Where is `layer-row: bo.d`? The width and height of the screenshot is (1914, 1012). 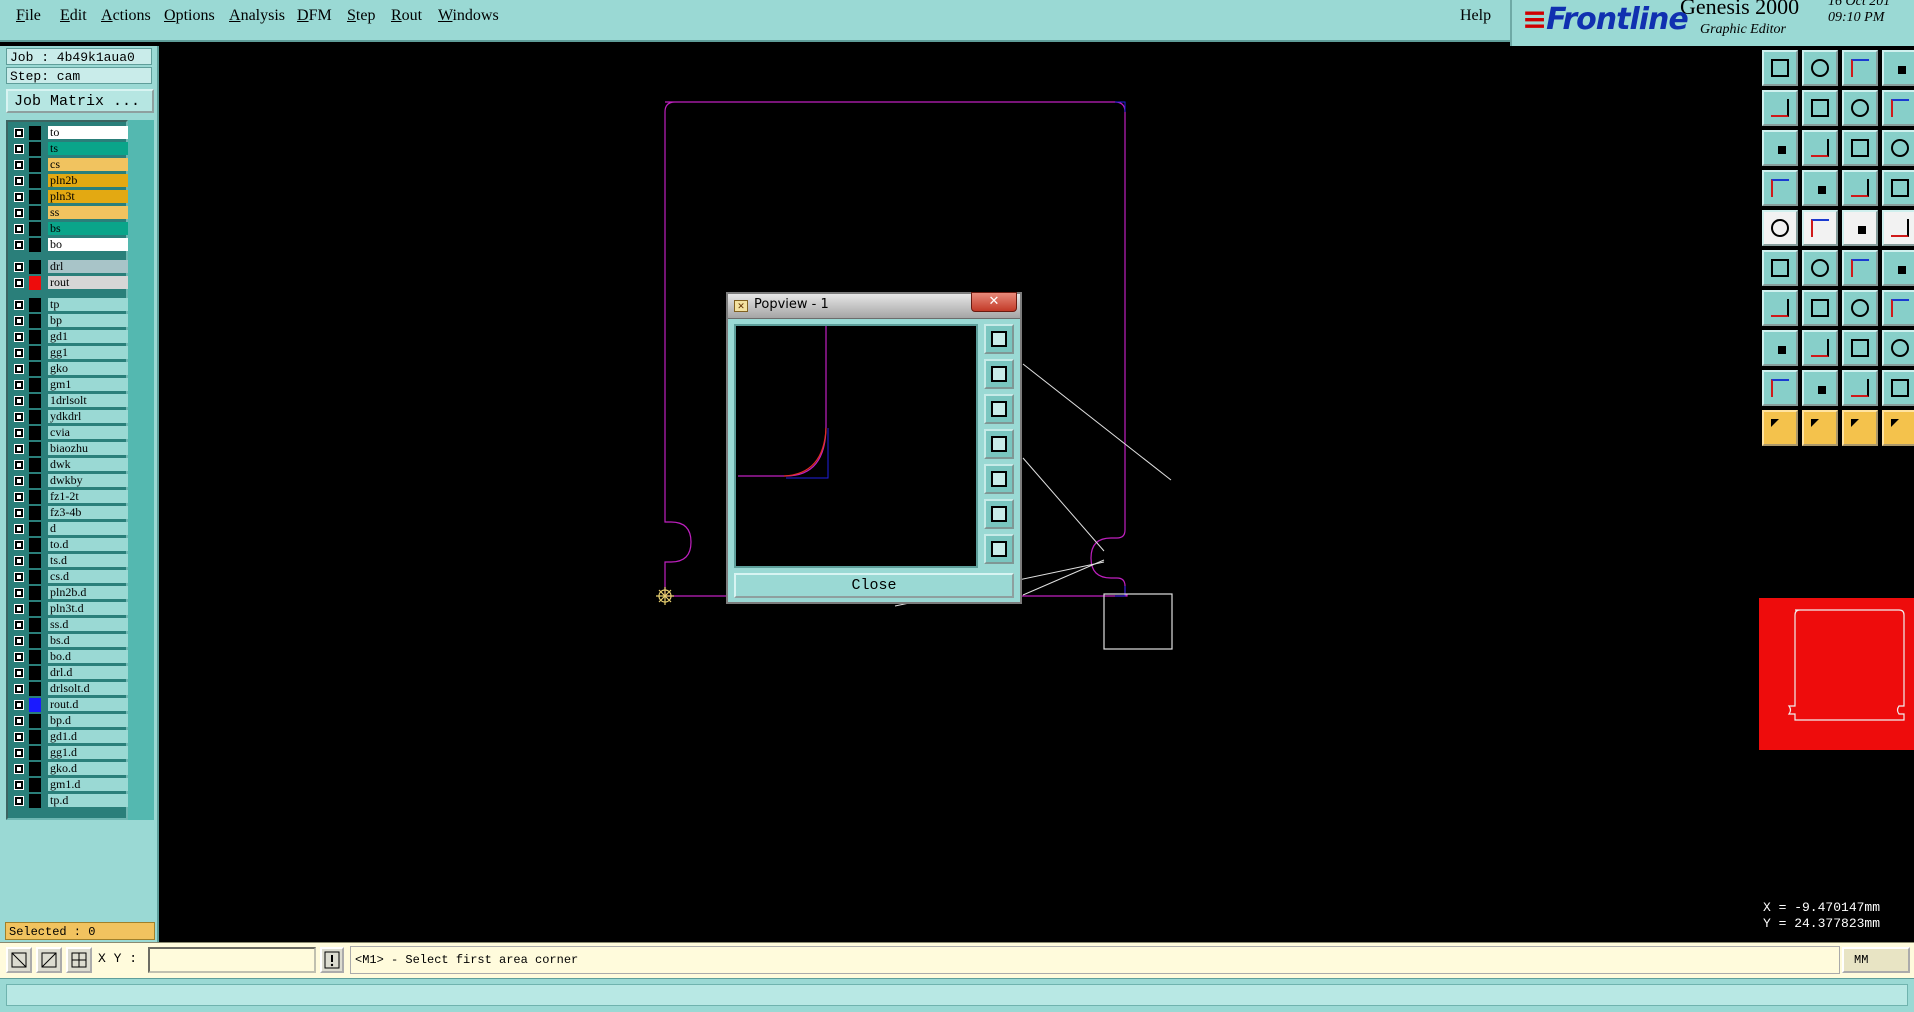 layer-row: bo.d is located at coordinates (72, 657).